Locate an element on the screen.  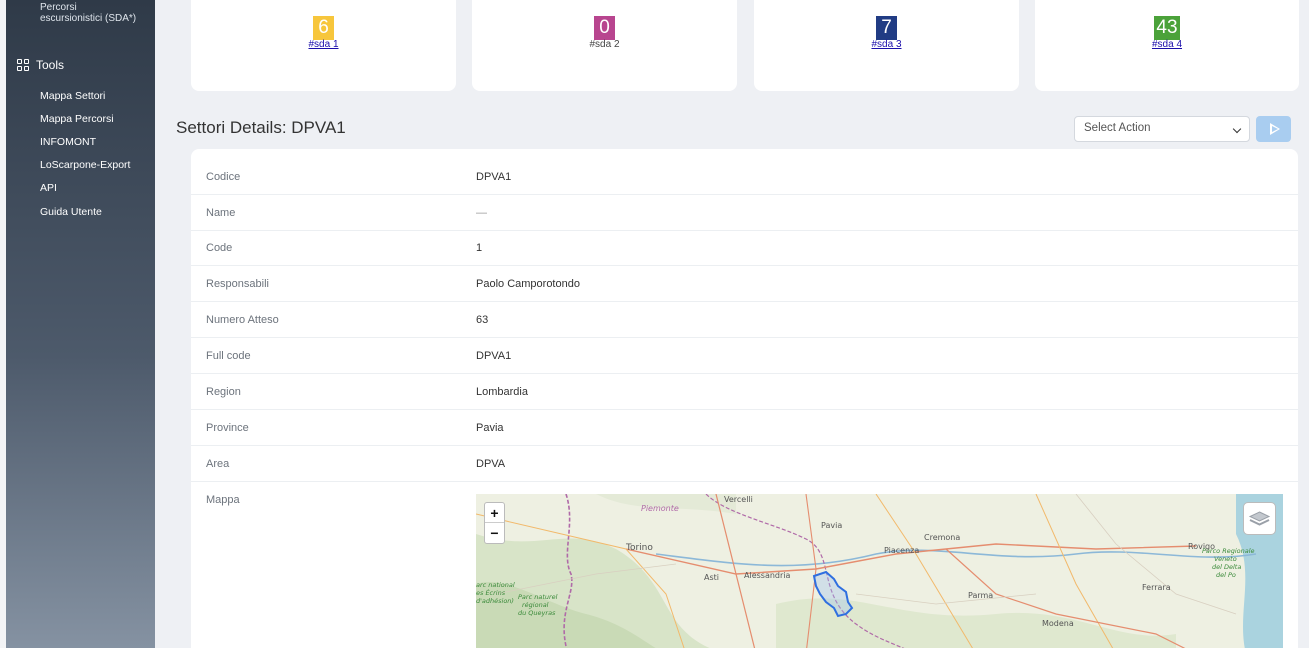
map-label-parco-delta-4: del Po is located at coordinates (1226, 575).